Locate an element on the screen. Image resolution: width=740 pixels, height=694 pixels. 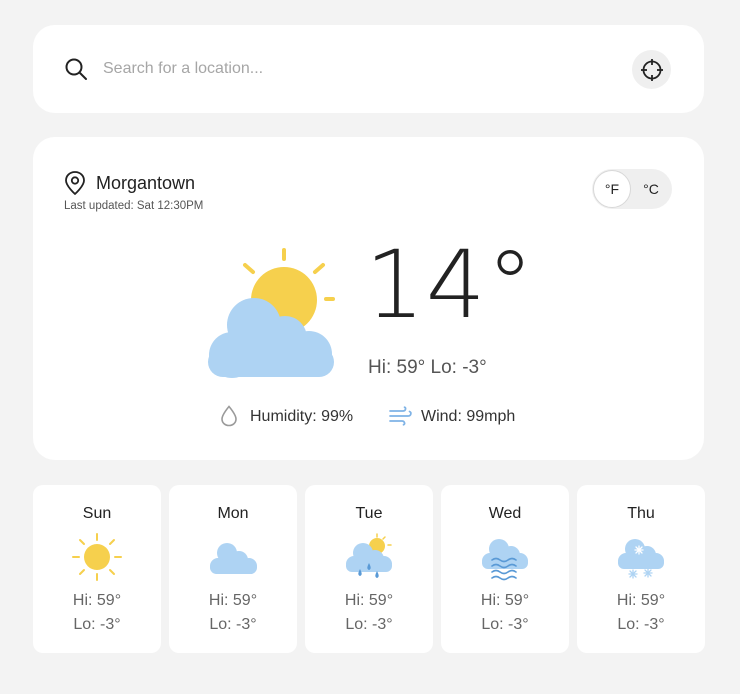
current-temperature: 14° is located at coordinates (450, 285).